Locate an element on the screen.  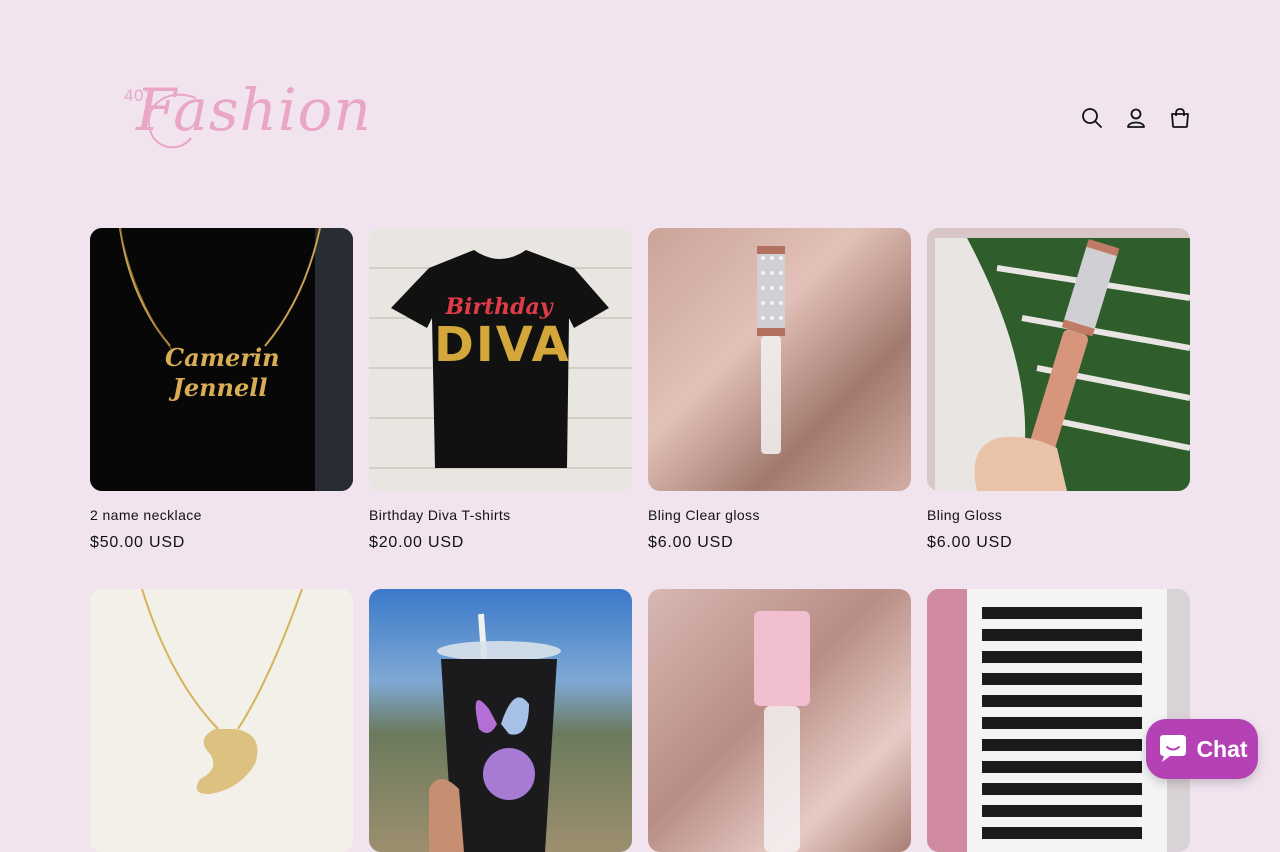
necklace-name-1: Camerin is located at coordinates (222, 357).